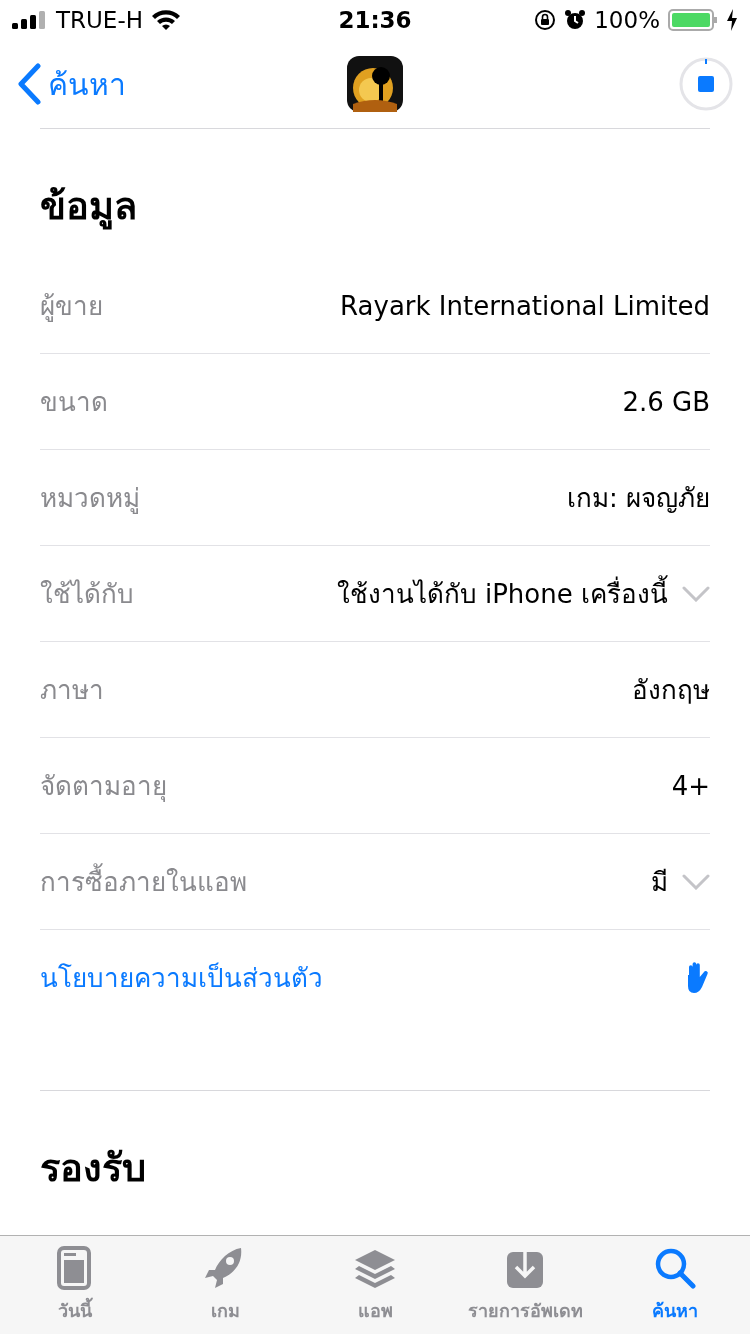 This screenshot has height=1334, width=750. I want to click on tab-bar-item: รายการอัพเดท, so click(525, 1285).